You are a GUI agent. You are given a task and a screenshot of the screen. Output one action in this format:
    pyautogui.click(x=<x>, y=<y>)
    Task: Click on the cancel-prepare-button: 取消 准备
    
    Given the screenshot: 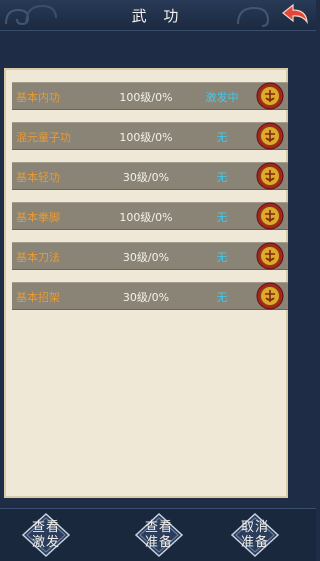 What is the action you would take?
    pyautogui.click(x=255, y=535)
    